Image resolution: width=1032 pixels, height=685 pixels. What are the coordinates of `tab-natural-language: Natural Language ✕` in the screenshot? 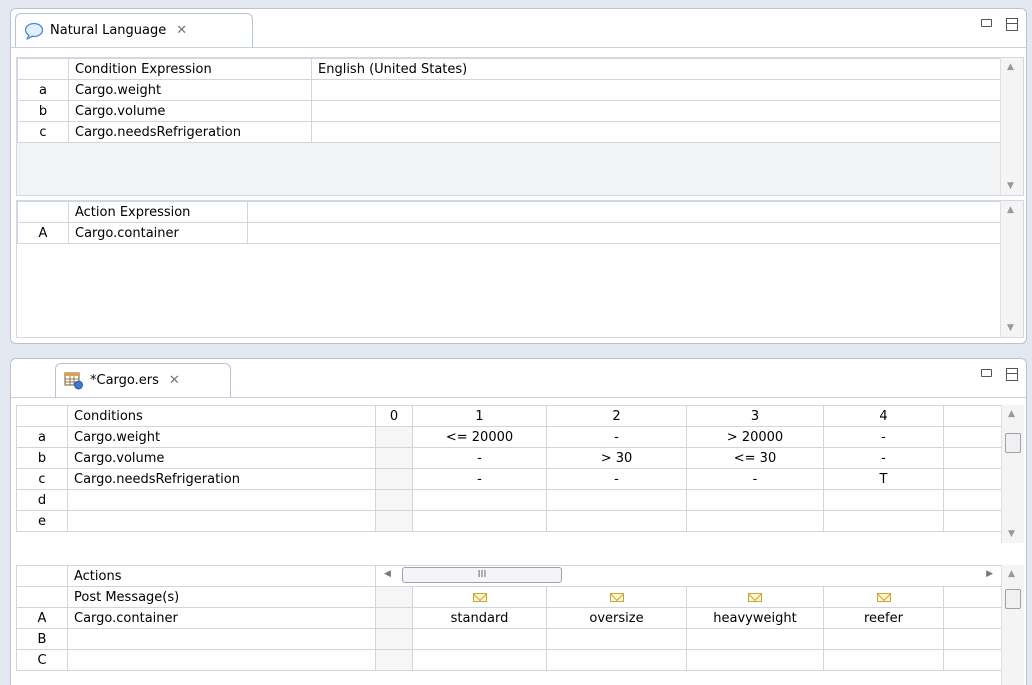 It's located at (134, 30).